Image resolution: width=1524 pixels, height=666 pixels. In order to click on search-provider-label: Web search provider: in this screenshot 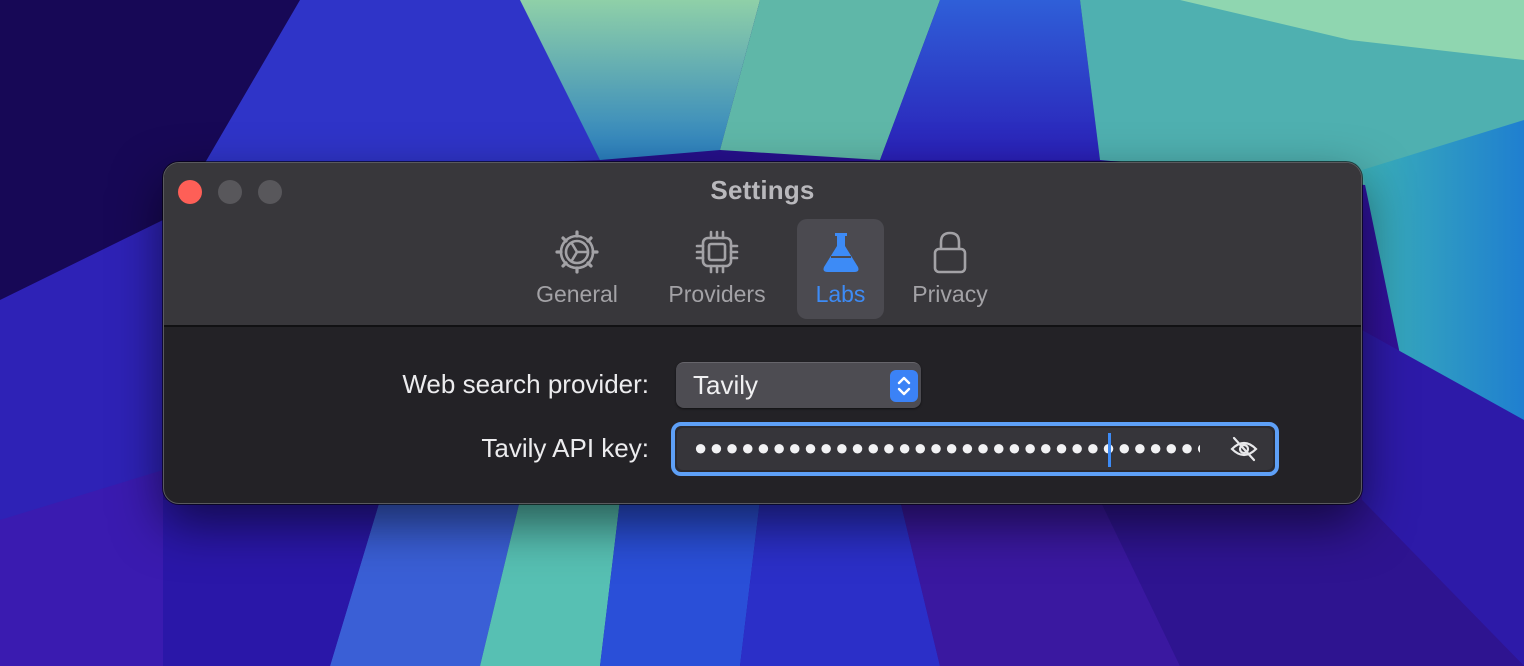, I will do `click(525, 384)`.